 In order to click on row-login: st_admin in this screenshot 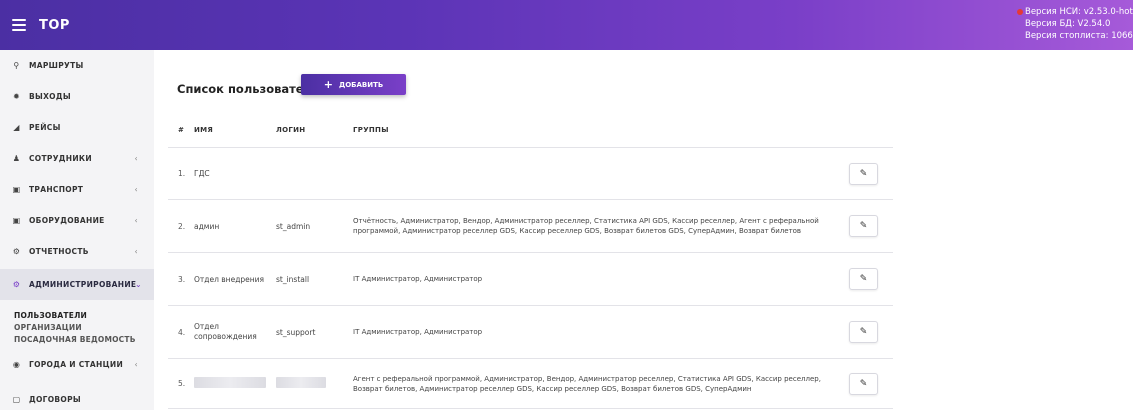, I will do `click(293, 226)`.